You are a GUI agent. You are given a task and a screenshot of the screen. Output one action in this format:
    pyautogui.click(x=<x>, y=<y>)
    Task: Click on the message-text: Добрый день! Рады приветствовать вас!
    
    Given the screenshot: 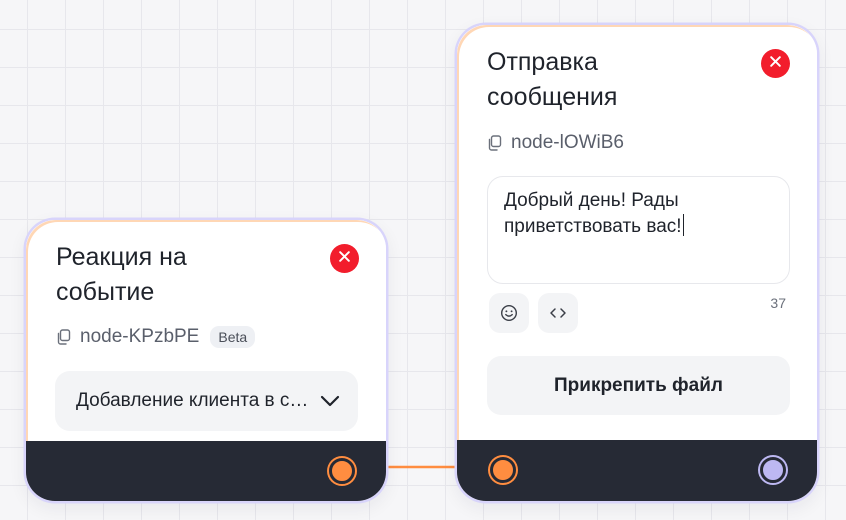 What is the action you would take?
    pyautogui.click(x=593, y=213)
    